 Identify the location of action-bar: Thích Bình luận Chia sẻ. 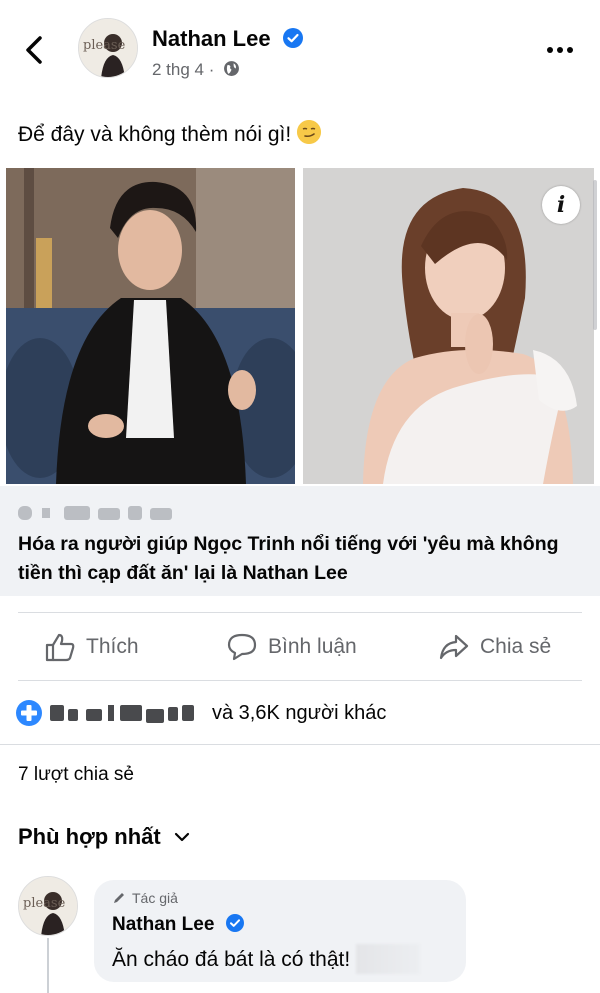
(300, 646).